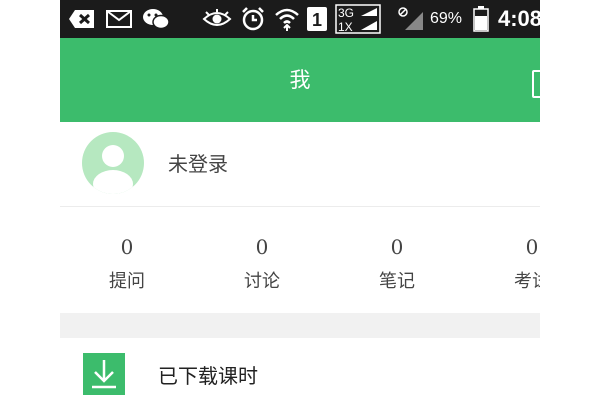 This screenshot has width=600, height=400. Describe the element at coordinates (119, 19) in the screenshot. I see `email-icon` at that location.